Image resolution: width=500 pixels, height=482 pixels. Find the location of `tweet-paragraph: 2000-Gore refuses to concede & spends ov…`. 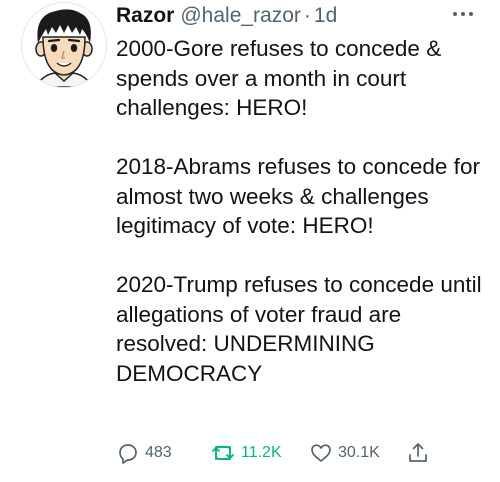

tweet-paragraph: 2000-Gore refuses to concede & spends ov… is located at coordinates (279, 78).